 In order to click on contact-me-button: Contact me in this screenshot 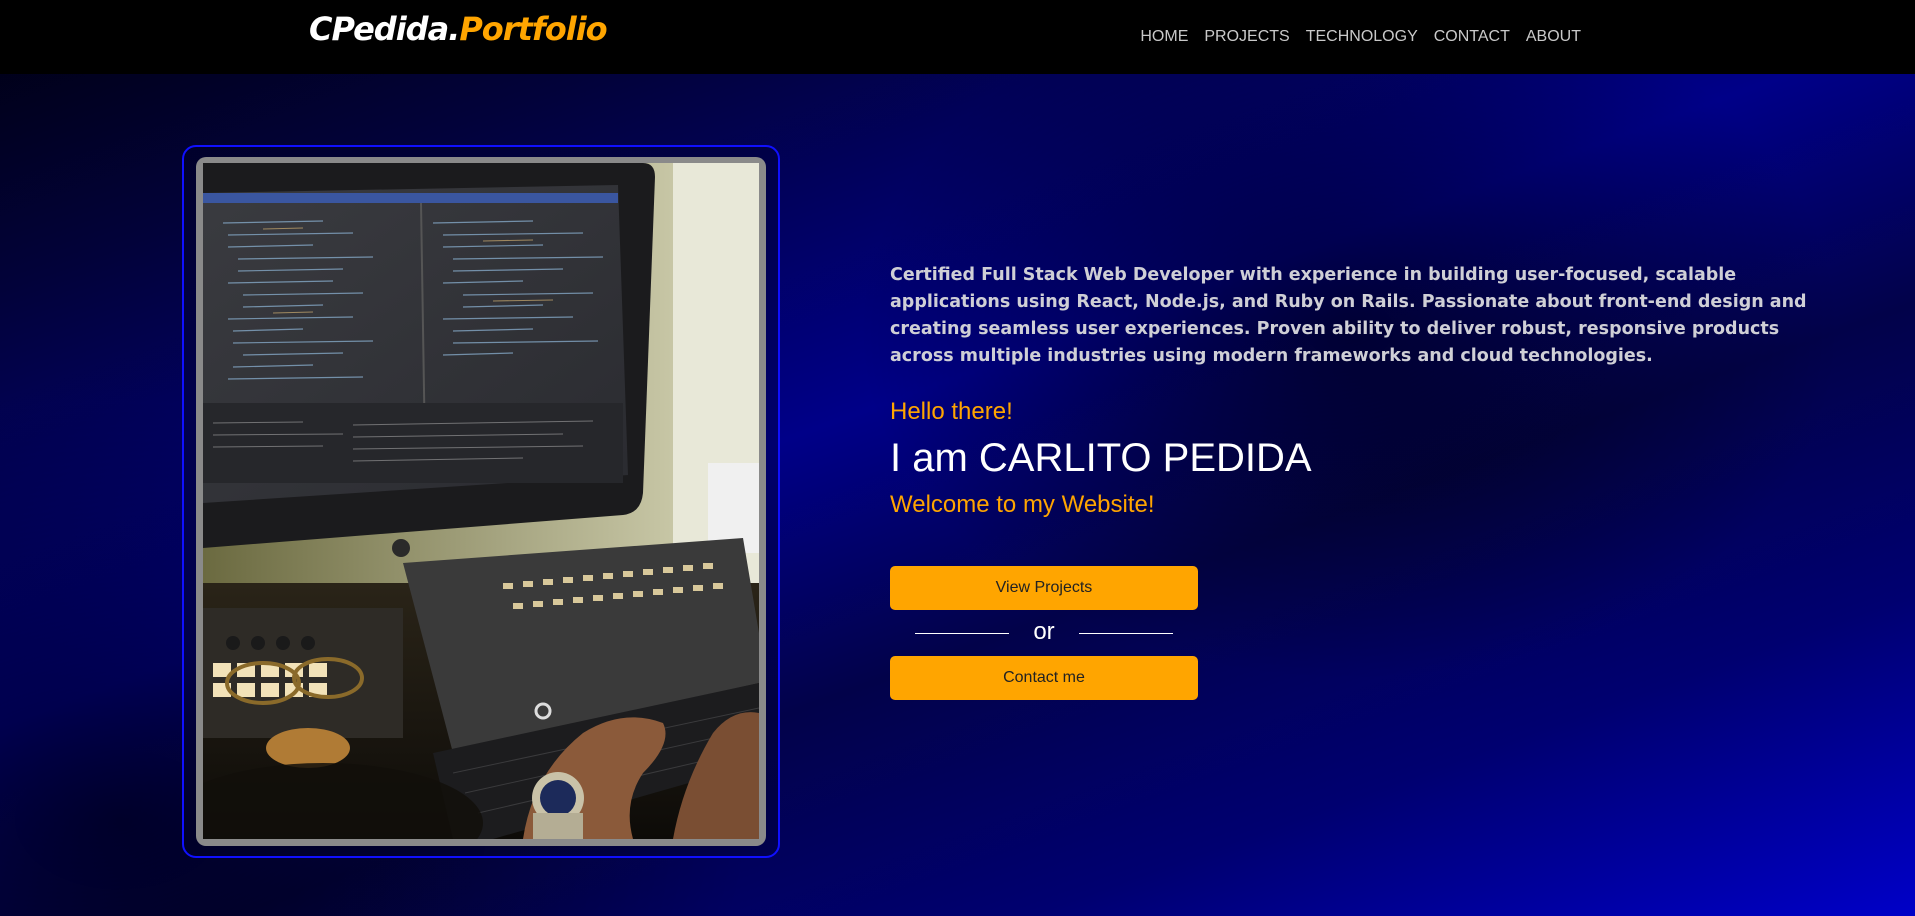, I will do `click(1044, 678)`.